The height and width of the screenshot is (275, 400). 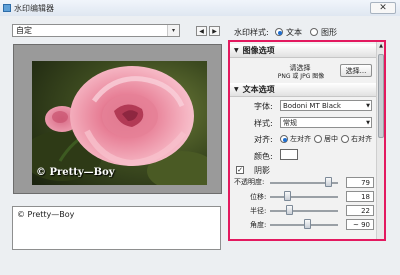 I want to click on radio-selected-dot, so click(x=279, y=32).